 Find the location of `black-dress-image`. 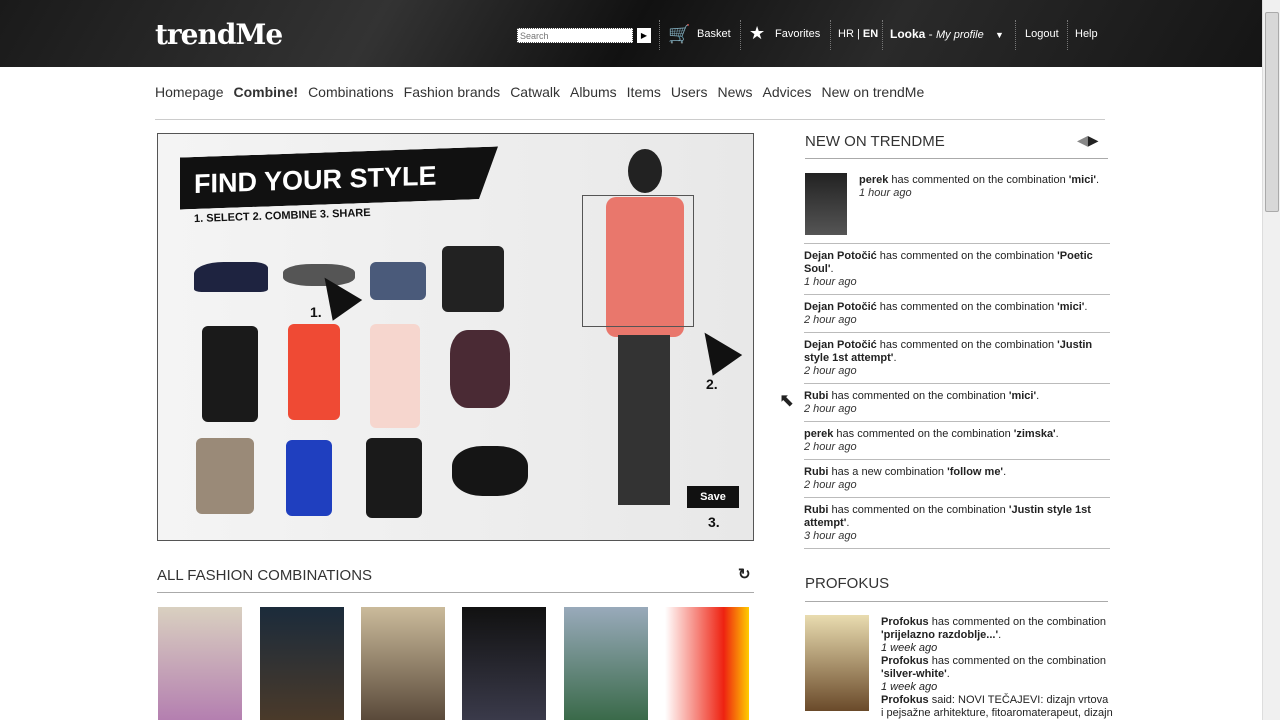

black-dress-image is located at coordinates (230, 374).